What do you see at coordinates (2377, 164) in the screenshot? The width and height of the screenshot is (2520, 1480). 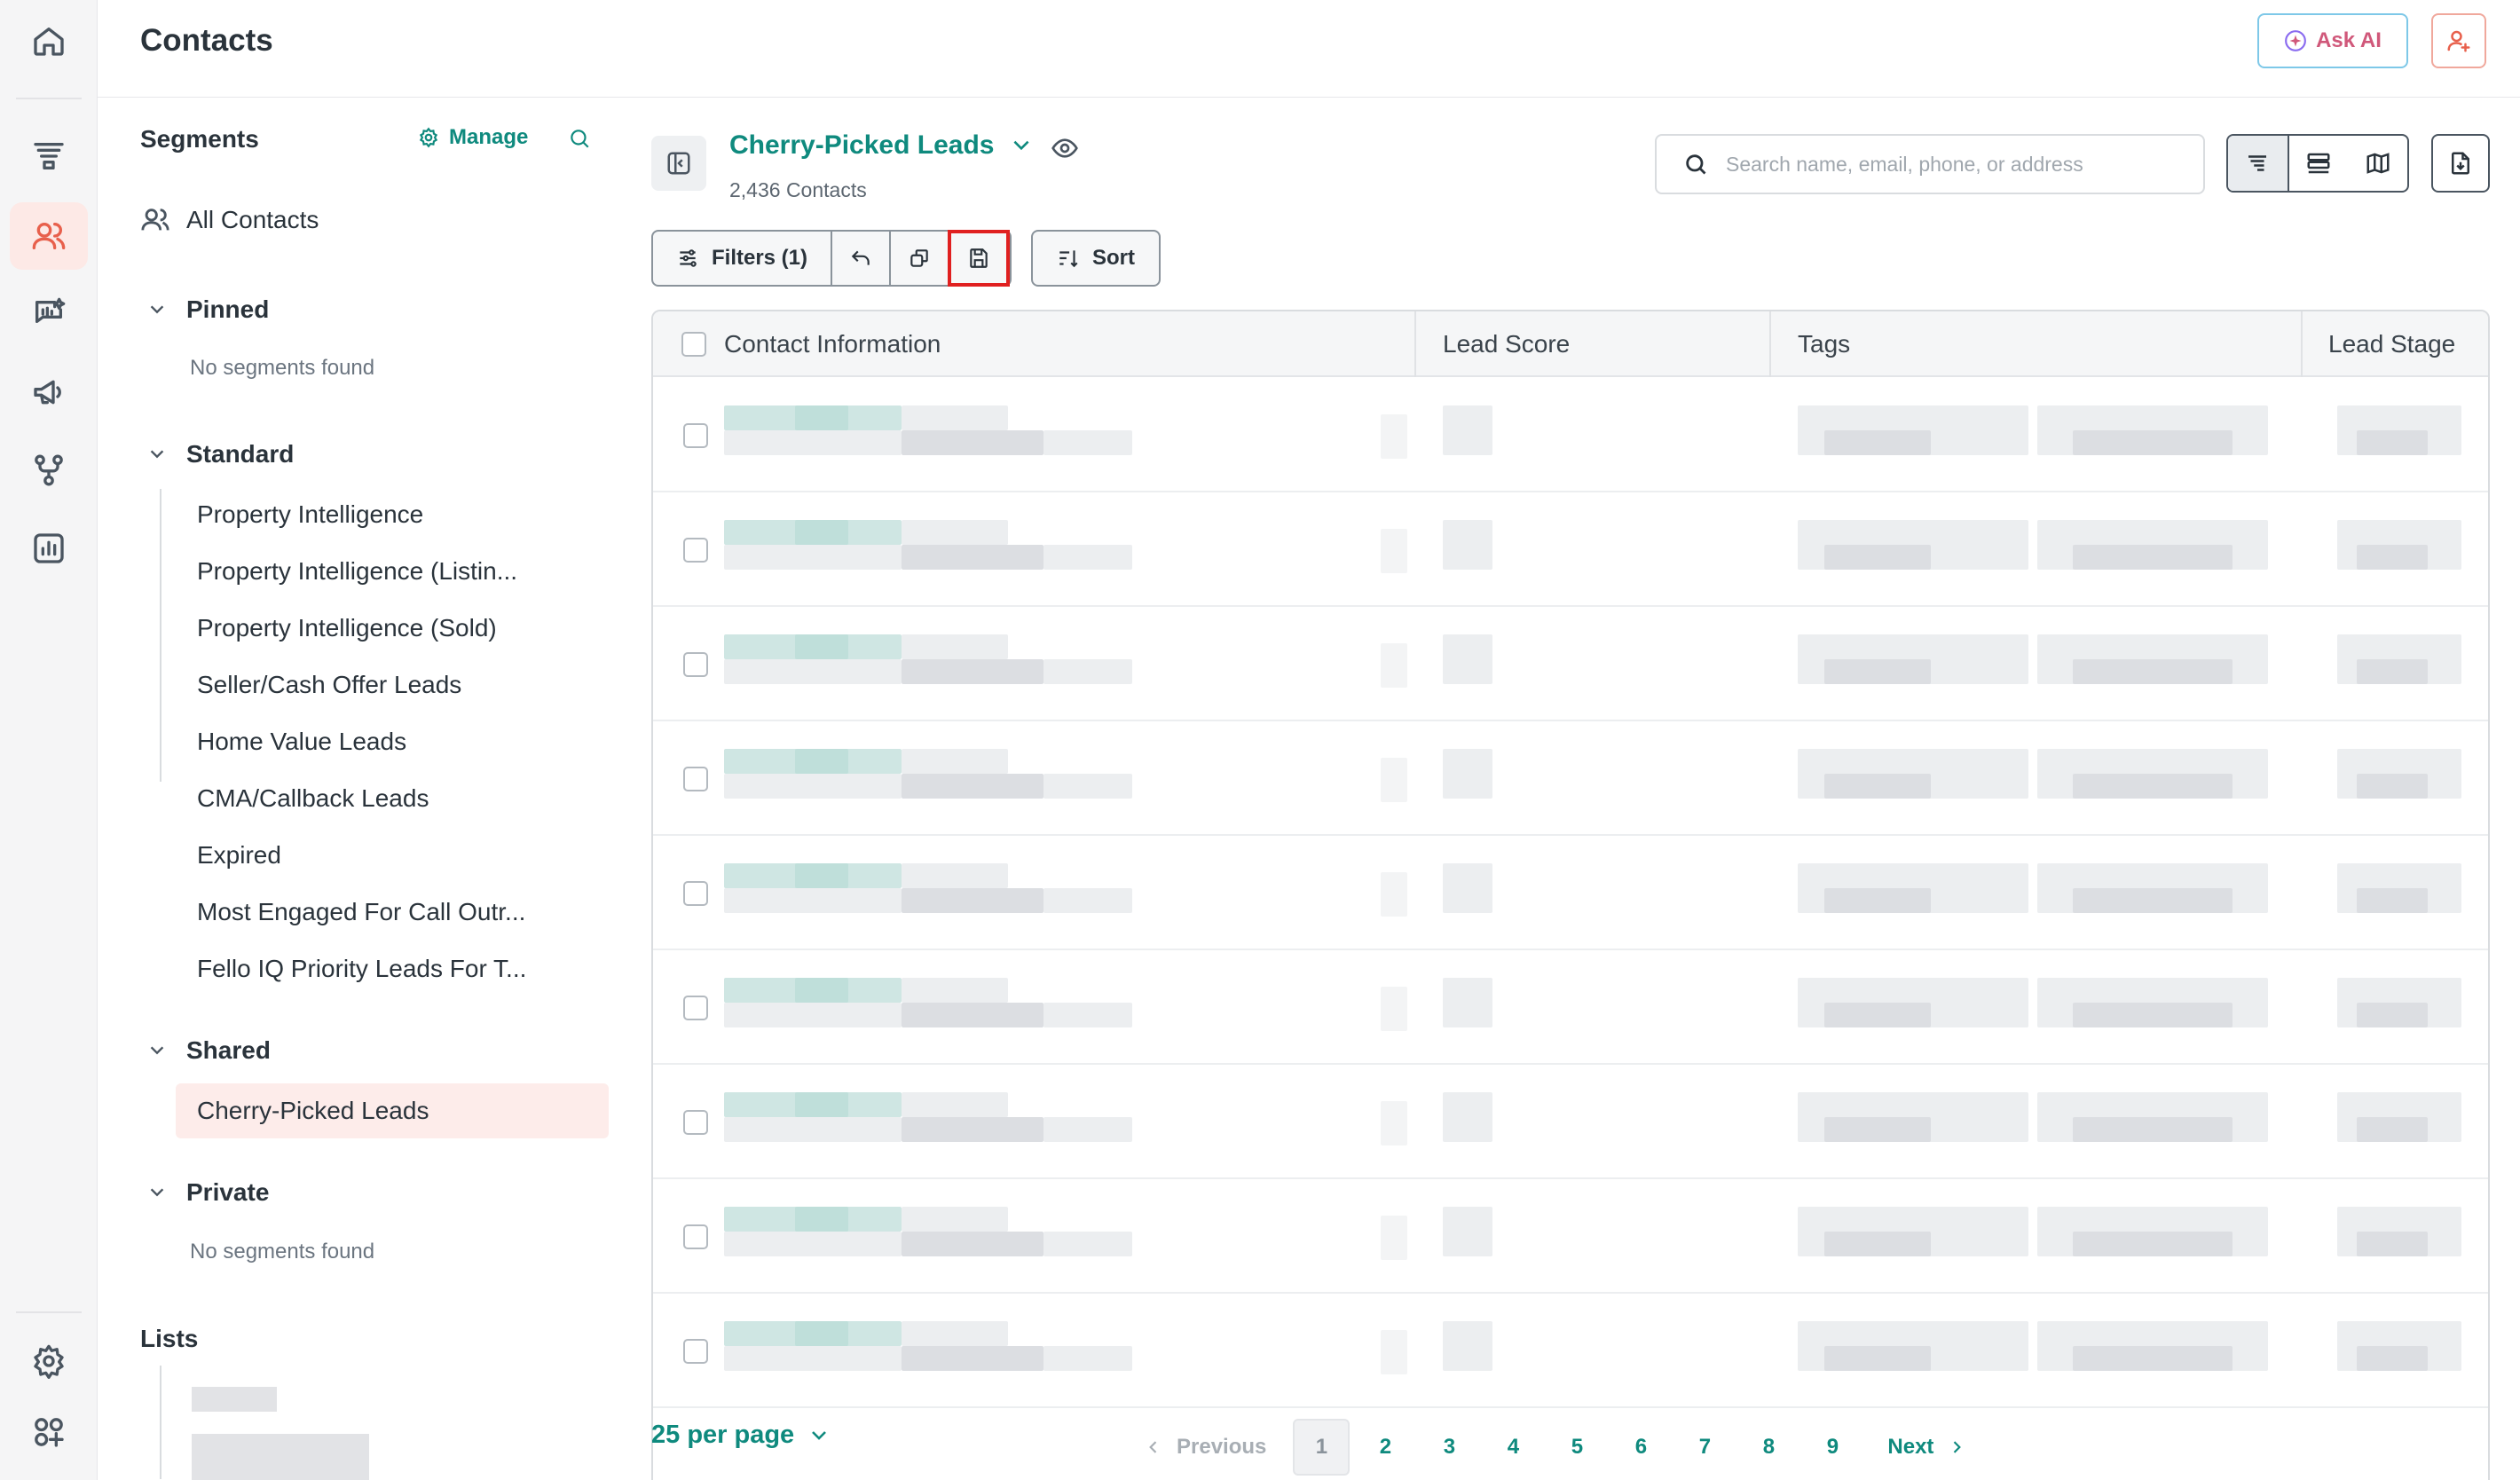 I see `map-view-button` at bounding box center [2377, 164].